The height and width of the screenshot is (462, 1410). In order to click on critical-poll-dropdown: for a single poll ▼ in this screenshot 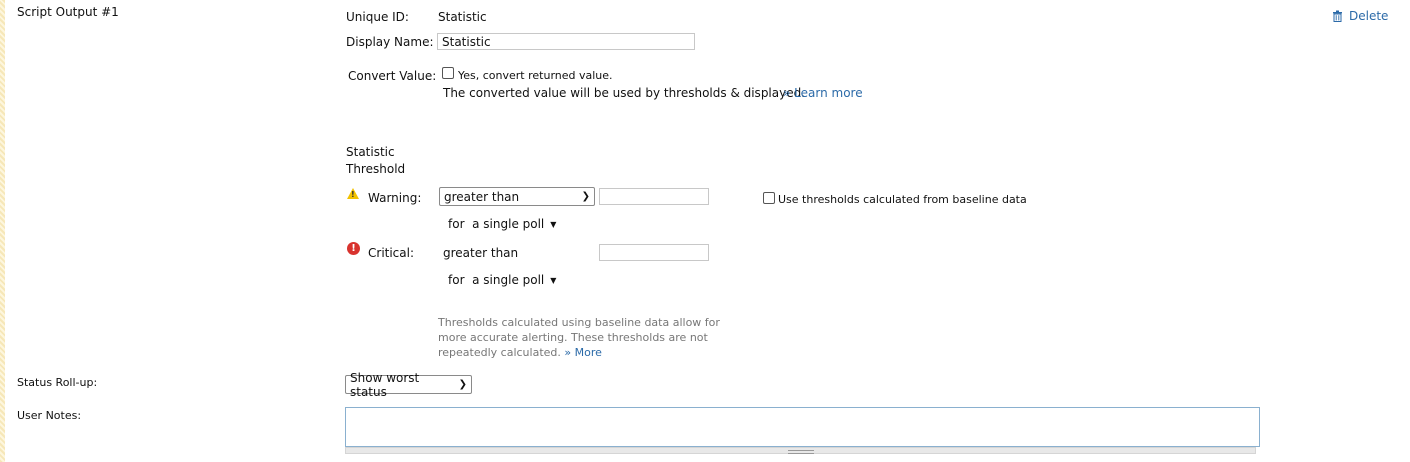, I will do `click(502, 280)`.